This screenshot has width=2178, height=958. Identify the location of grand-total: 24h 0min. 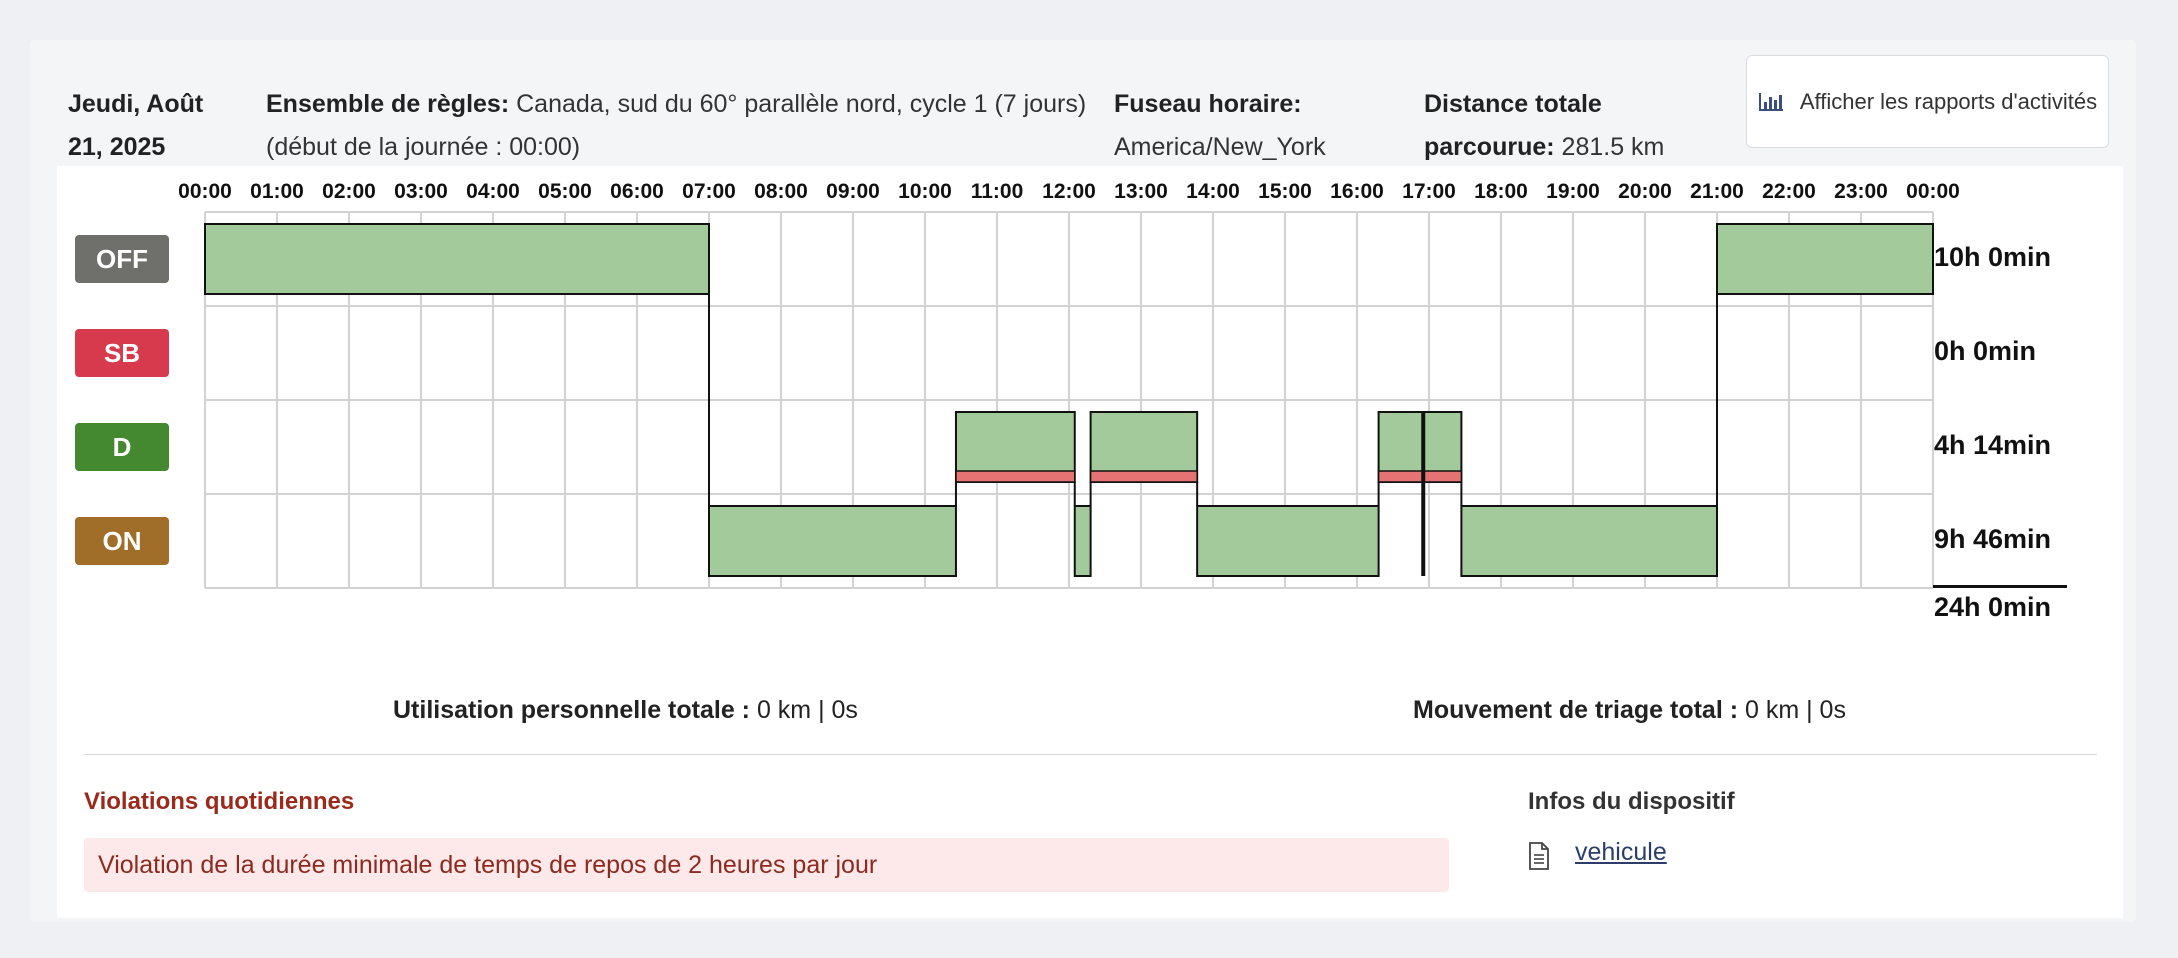
(1993, 607).